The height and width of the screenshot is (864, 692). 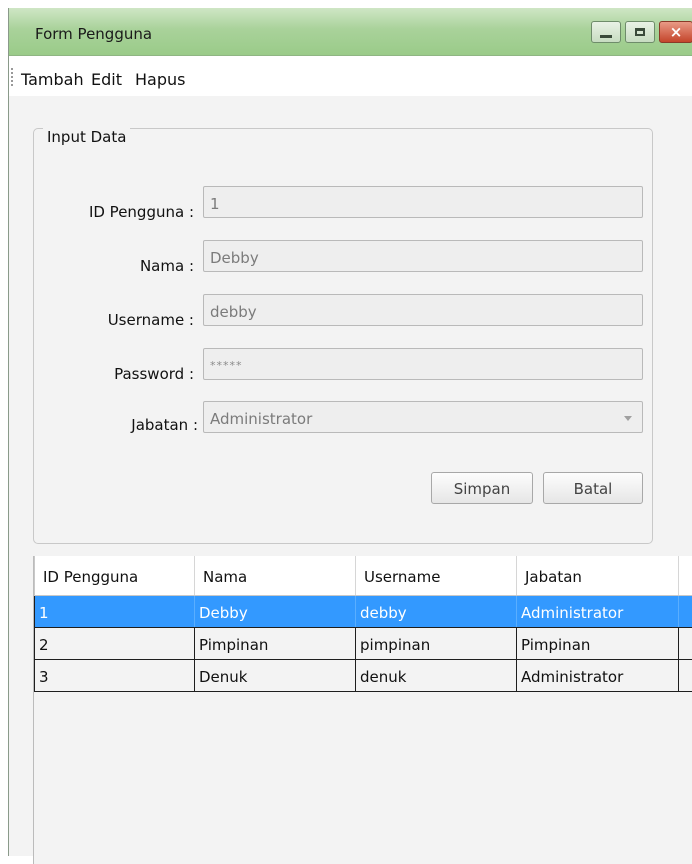 I want to click on menu-bar: Tambah Edit Hapus, so click(x=350, y=76).